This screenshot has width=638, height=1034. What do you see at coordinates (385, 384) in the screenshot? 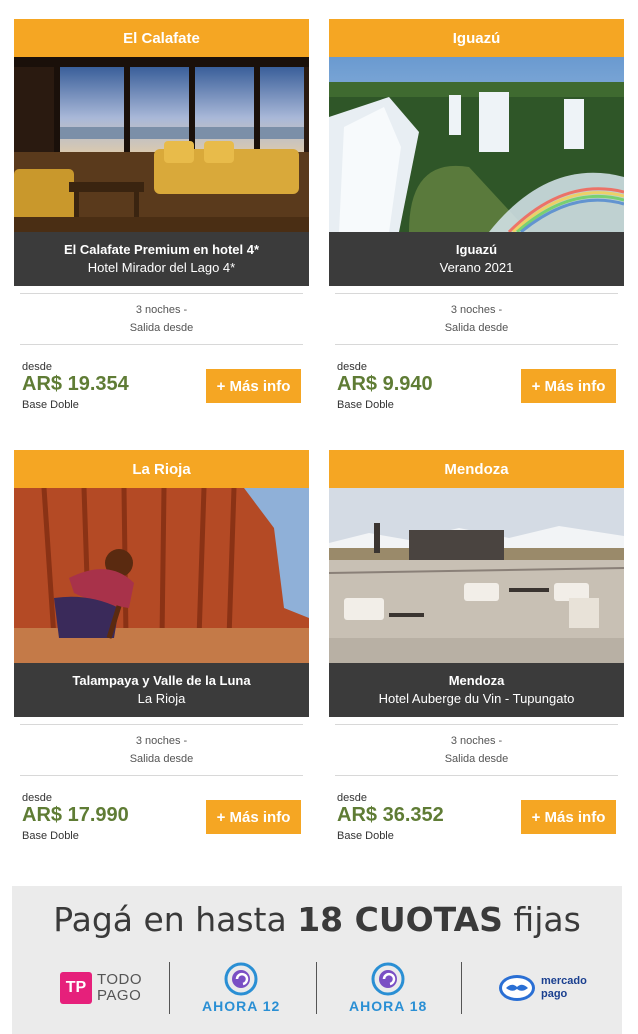
I see `price-value: AR$ 9.940` at bounding box center [385, 384].